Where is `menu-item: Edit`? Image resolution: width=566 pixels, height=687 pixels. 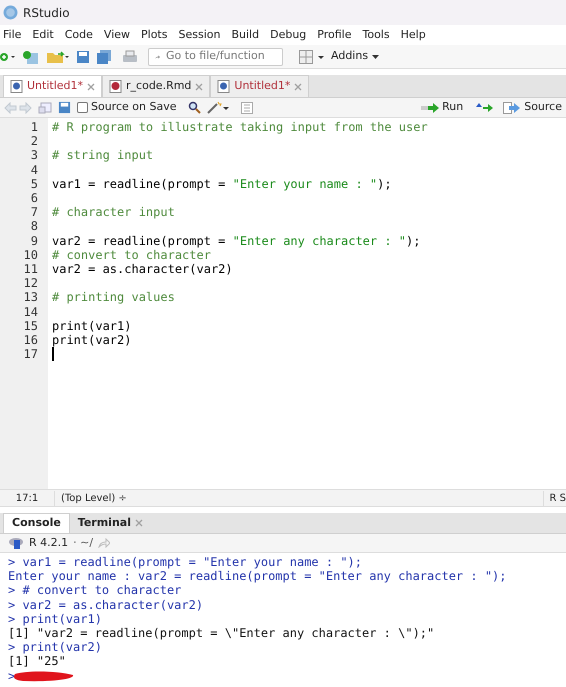 menu-item: Edit is located at coordinates (43, 35).